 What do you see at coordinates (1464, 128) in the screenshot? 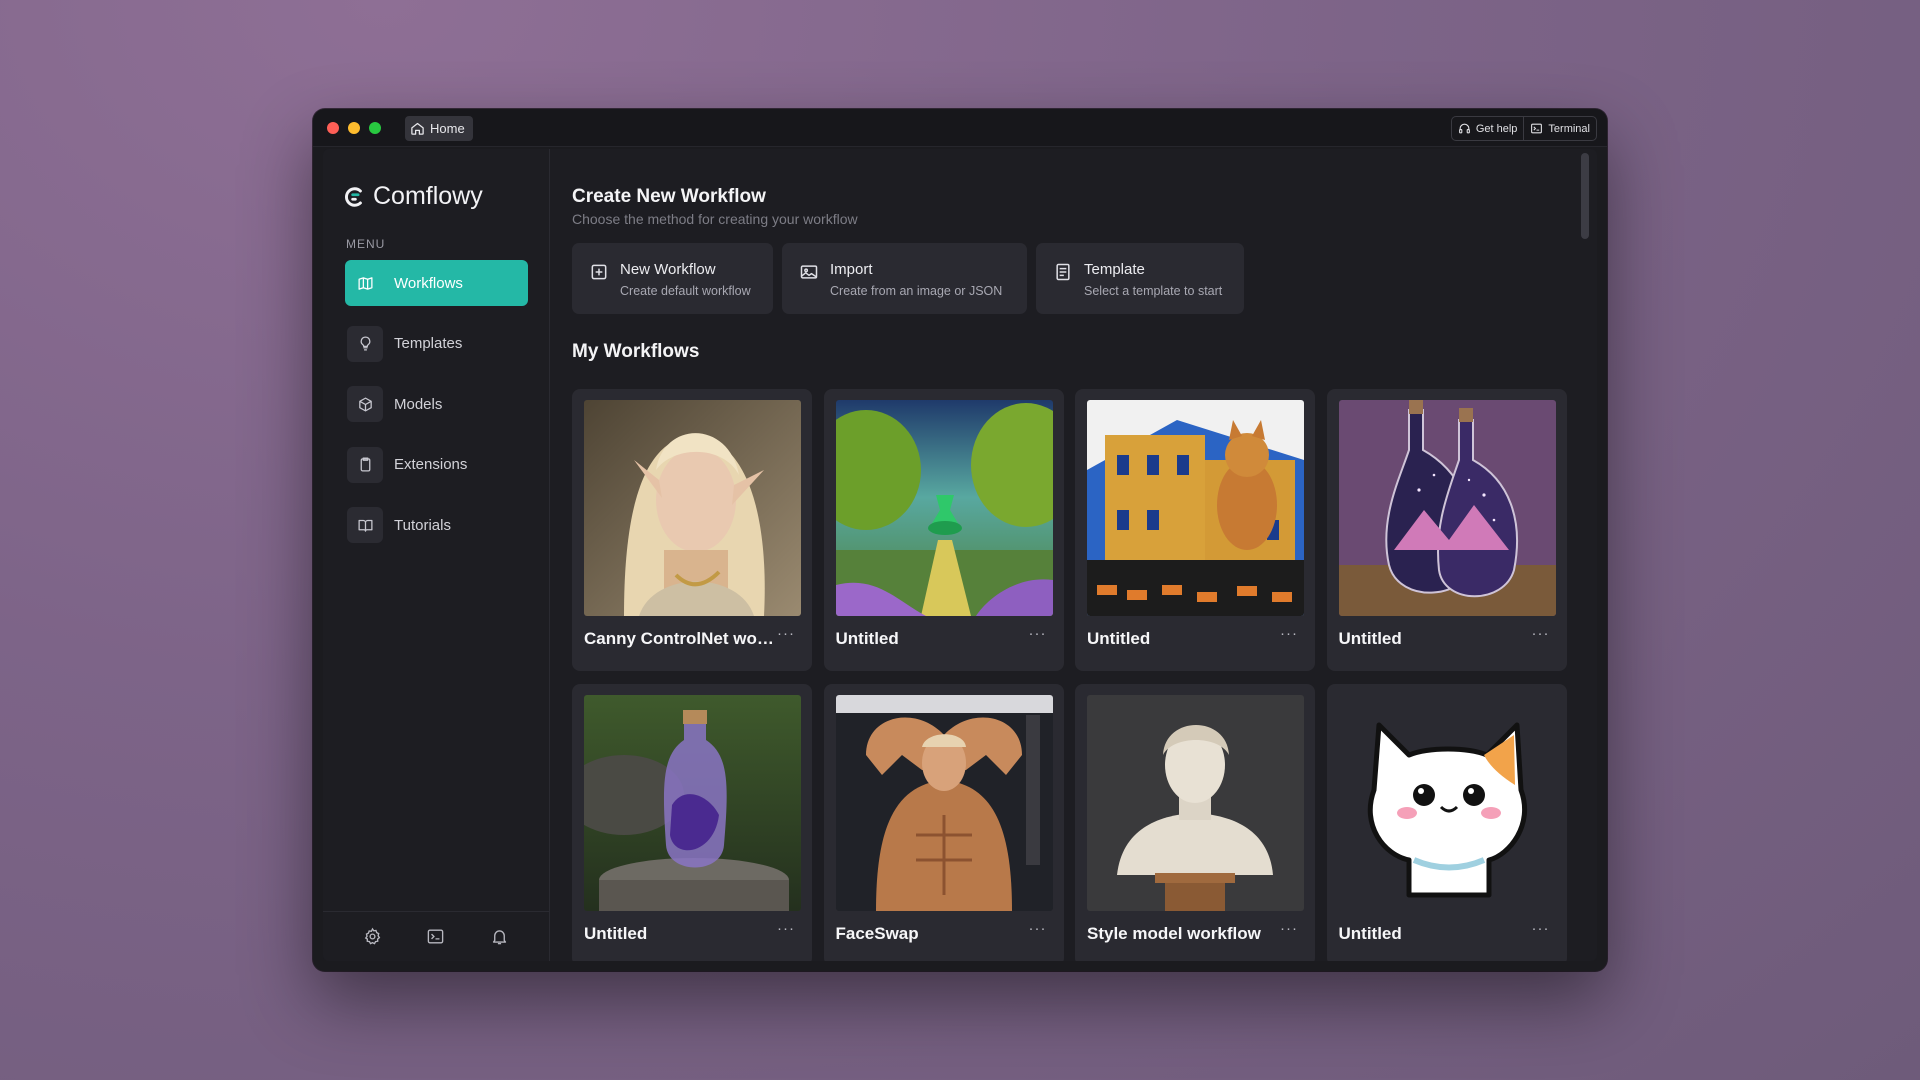
I see `headphones-icon` at bounding box center [1464, 128].